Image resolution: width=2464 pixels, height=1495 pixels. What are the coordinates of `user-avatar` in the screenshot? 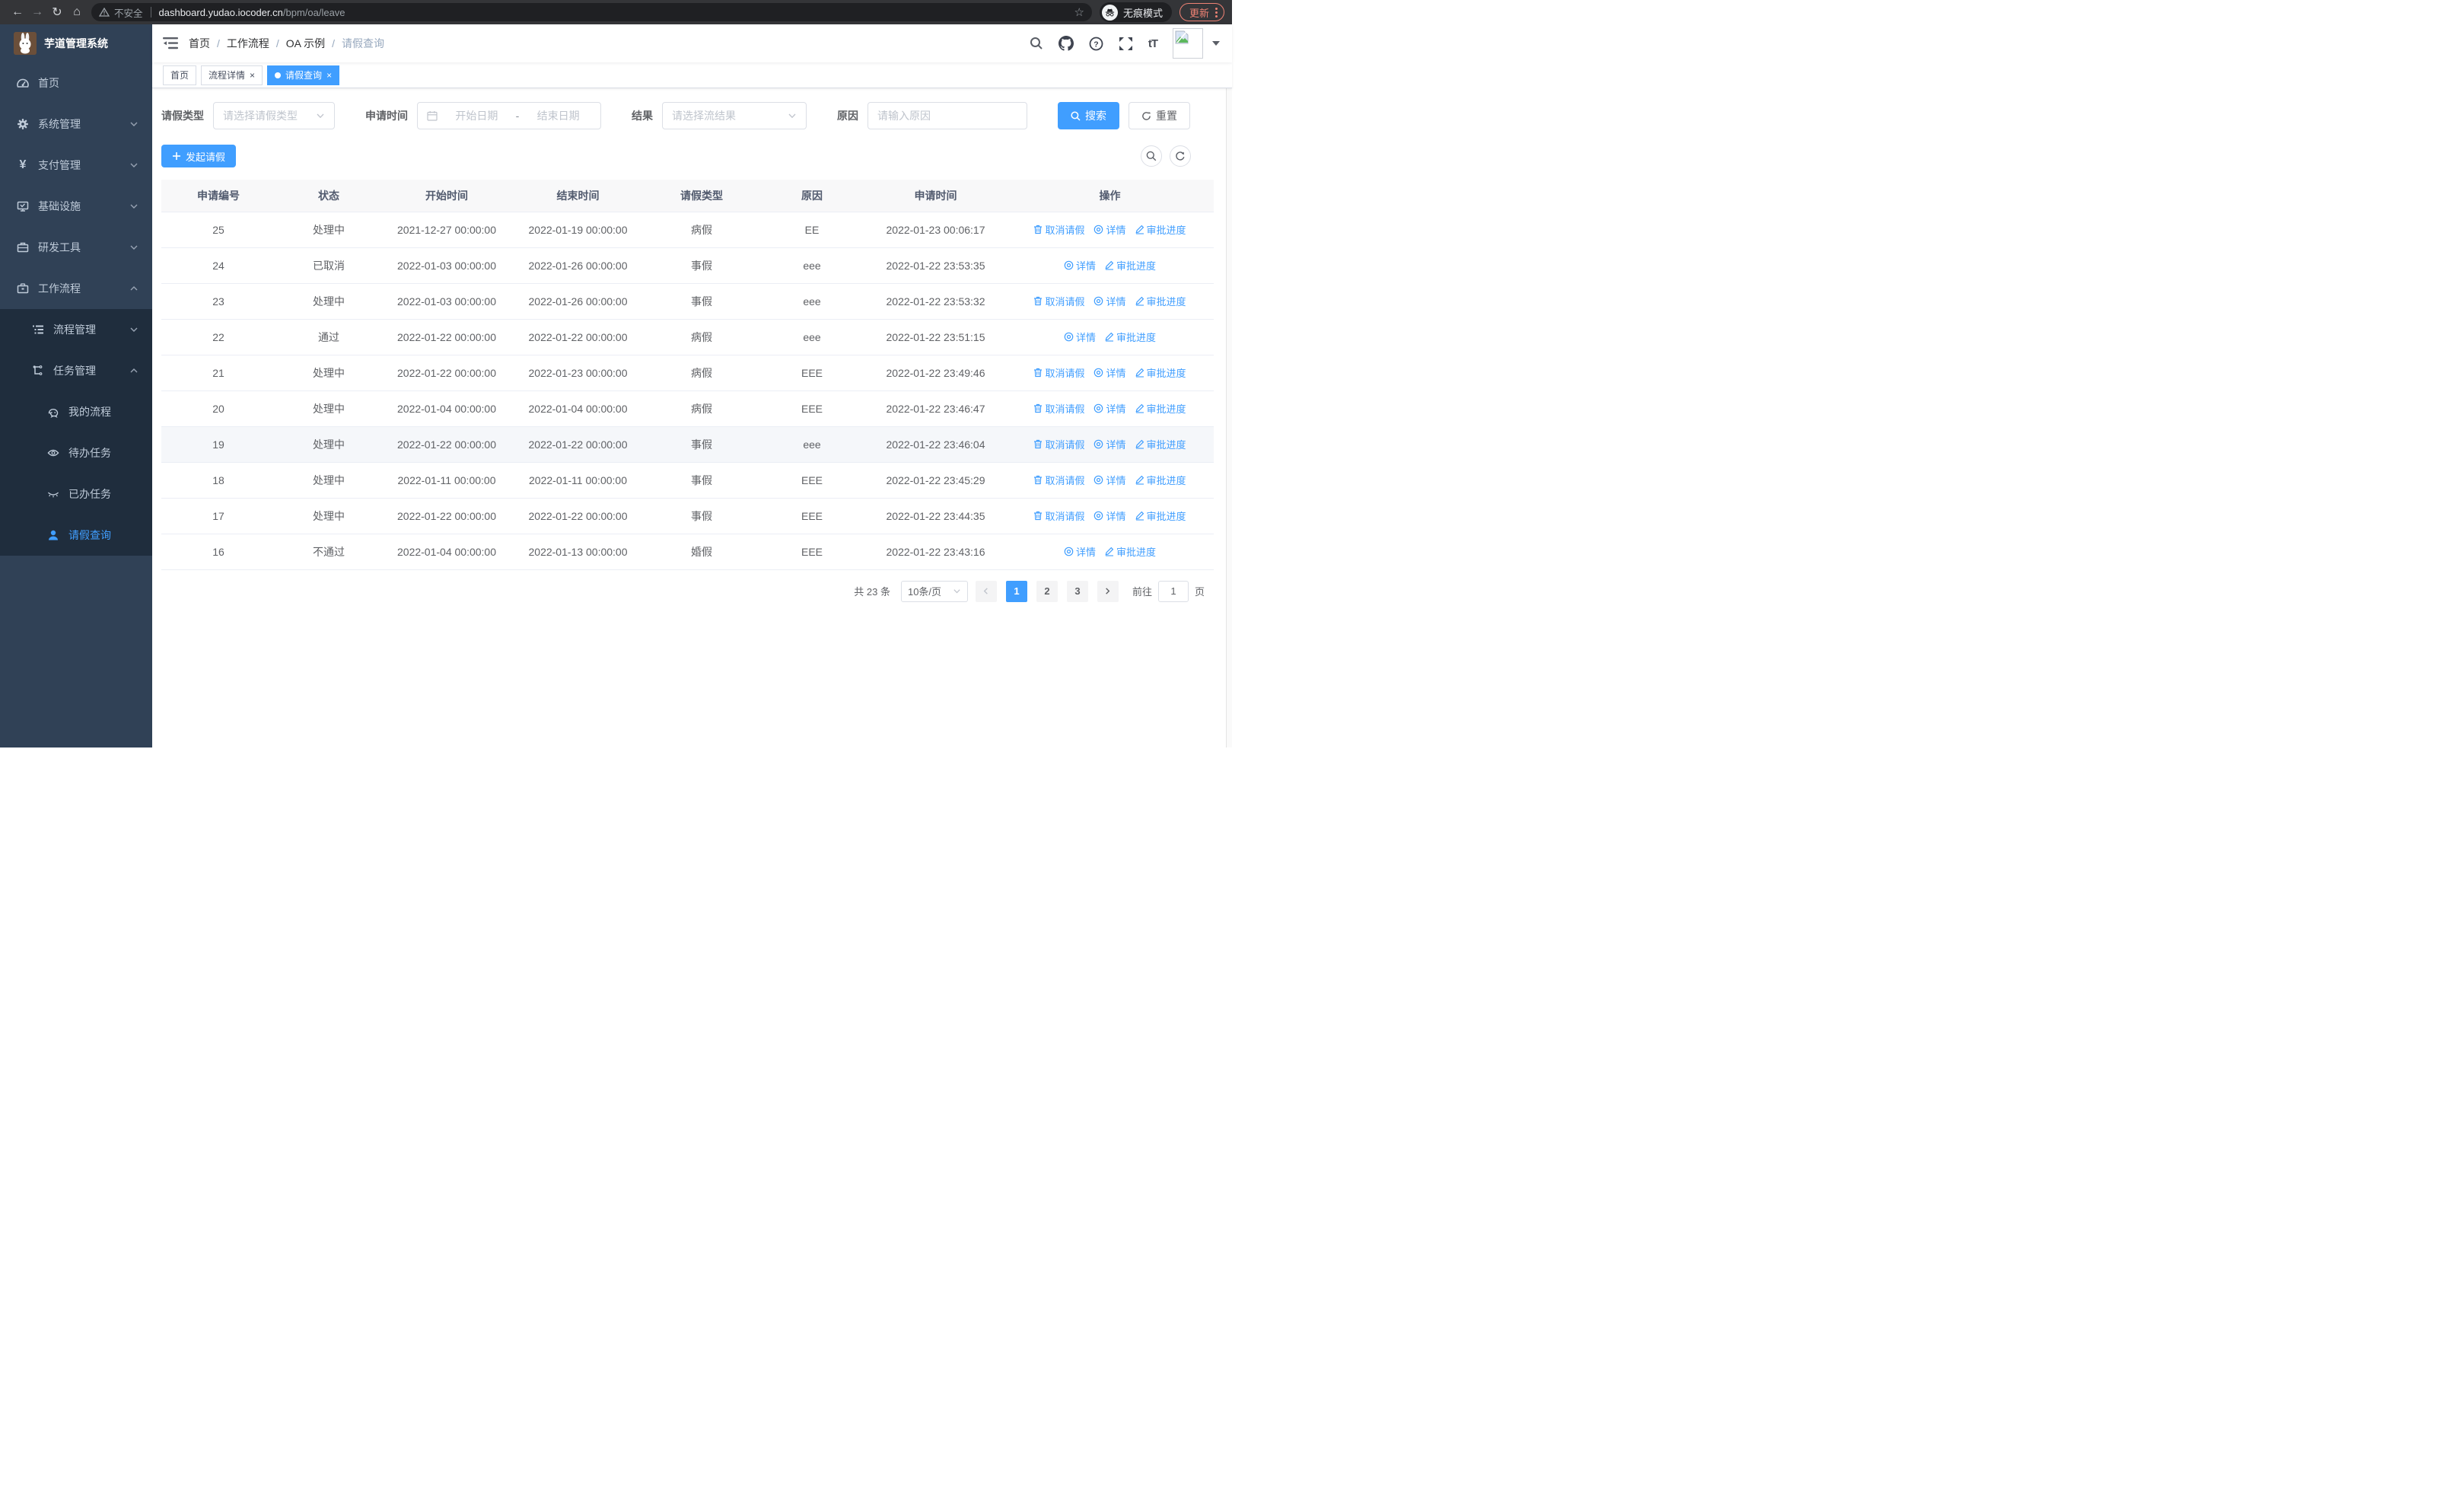 It's located at (1188, 44).